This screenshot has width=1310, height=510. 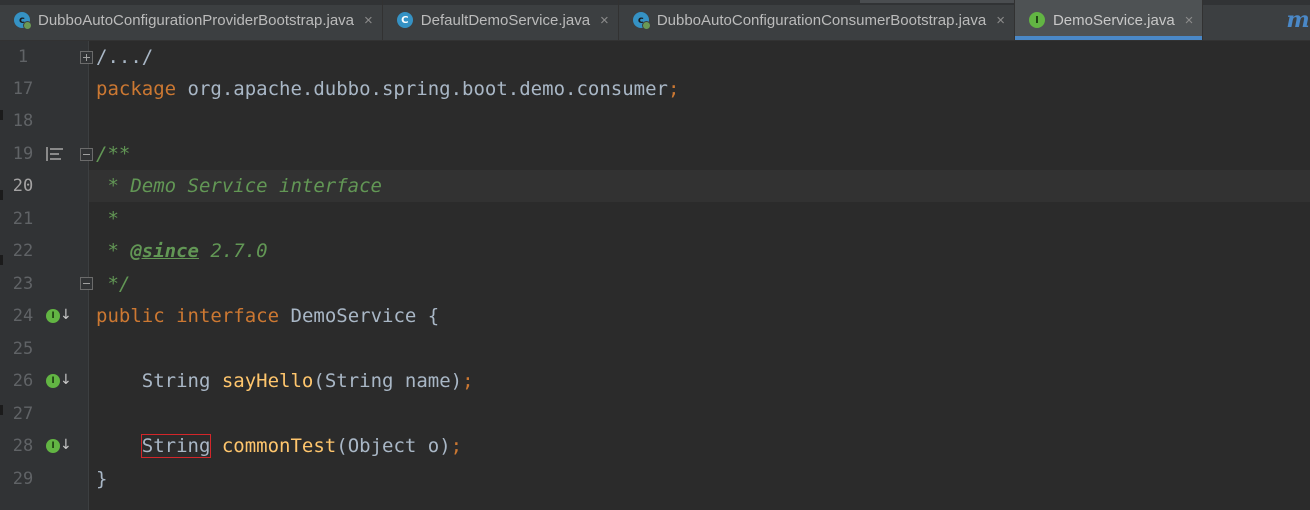 What do you see at coordinates (23, 479) in the screenshot?
I see `line-number: 29` at bounding box center [23, 479].